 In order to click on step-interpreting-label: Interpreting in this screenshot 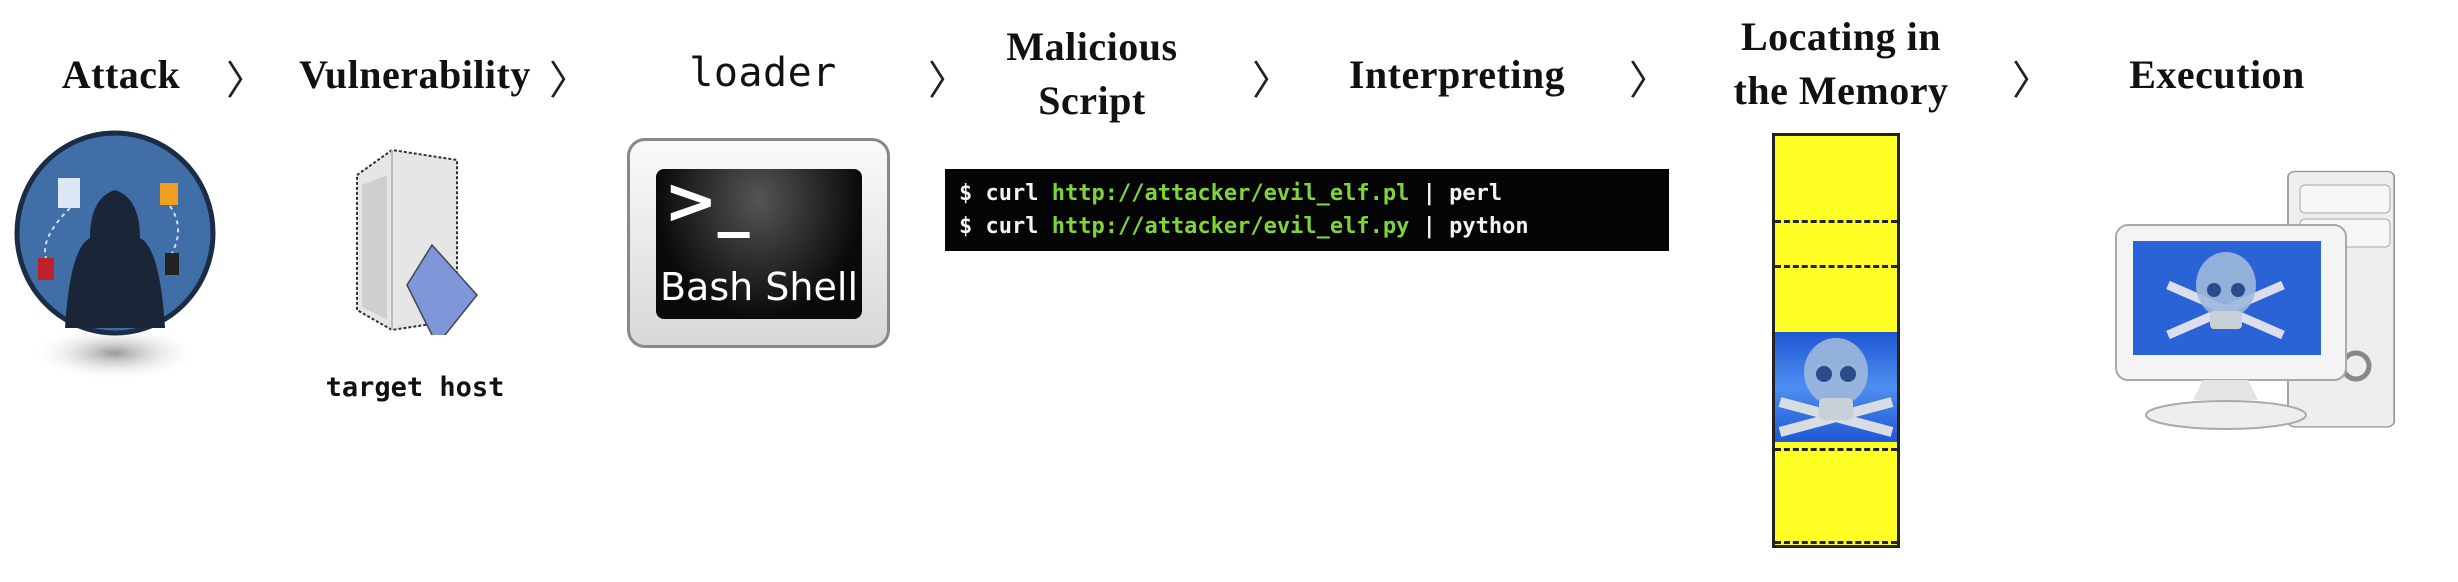, I will do `click(1457, 74)`.